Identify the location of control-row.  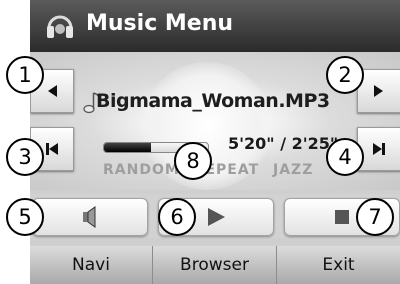
(215, 216).